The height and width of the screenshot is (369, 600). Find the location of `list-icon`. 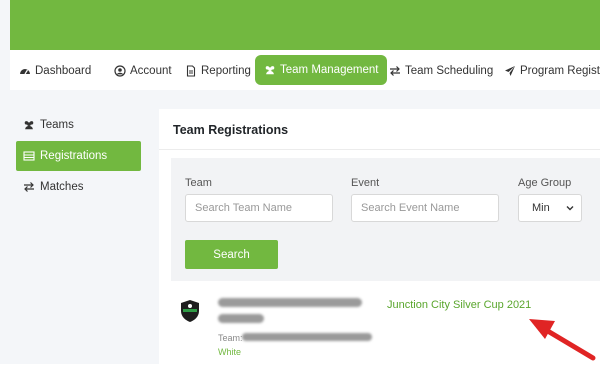

list-icon is located at coordinates (29, 156).